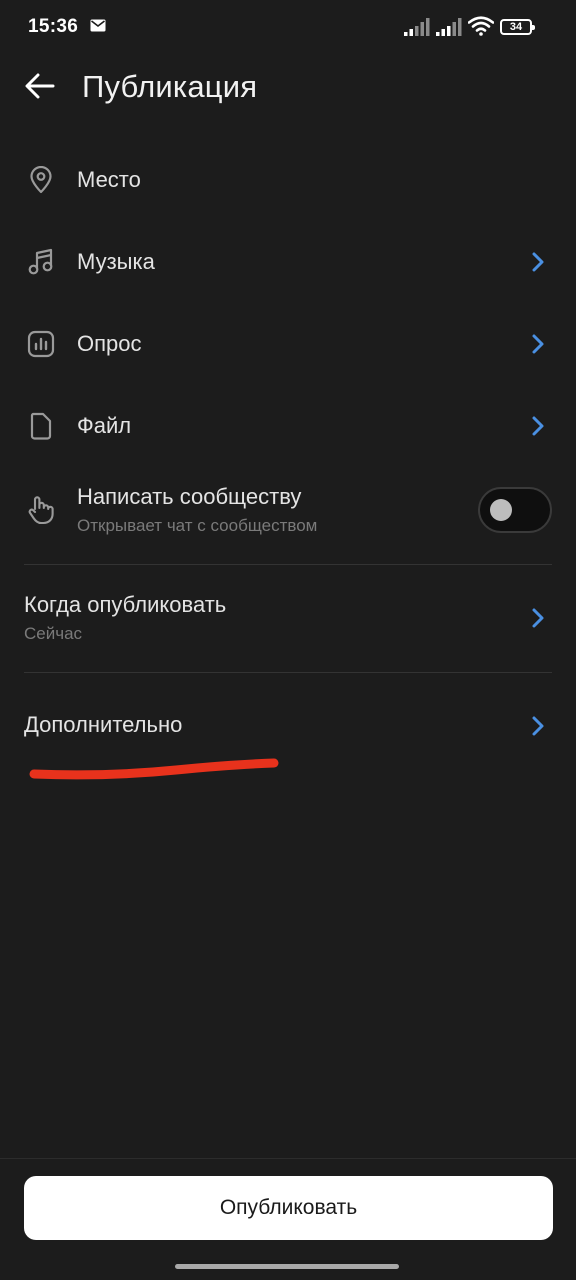 Image resolution: width=576 pixels, height=1280 pixels. What do you see at coordinates (501, 510) in the screenshot?
I see `toggle-knob` at bounding box center [501, 510].